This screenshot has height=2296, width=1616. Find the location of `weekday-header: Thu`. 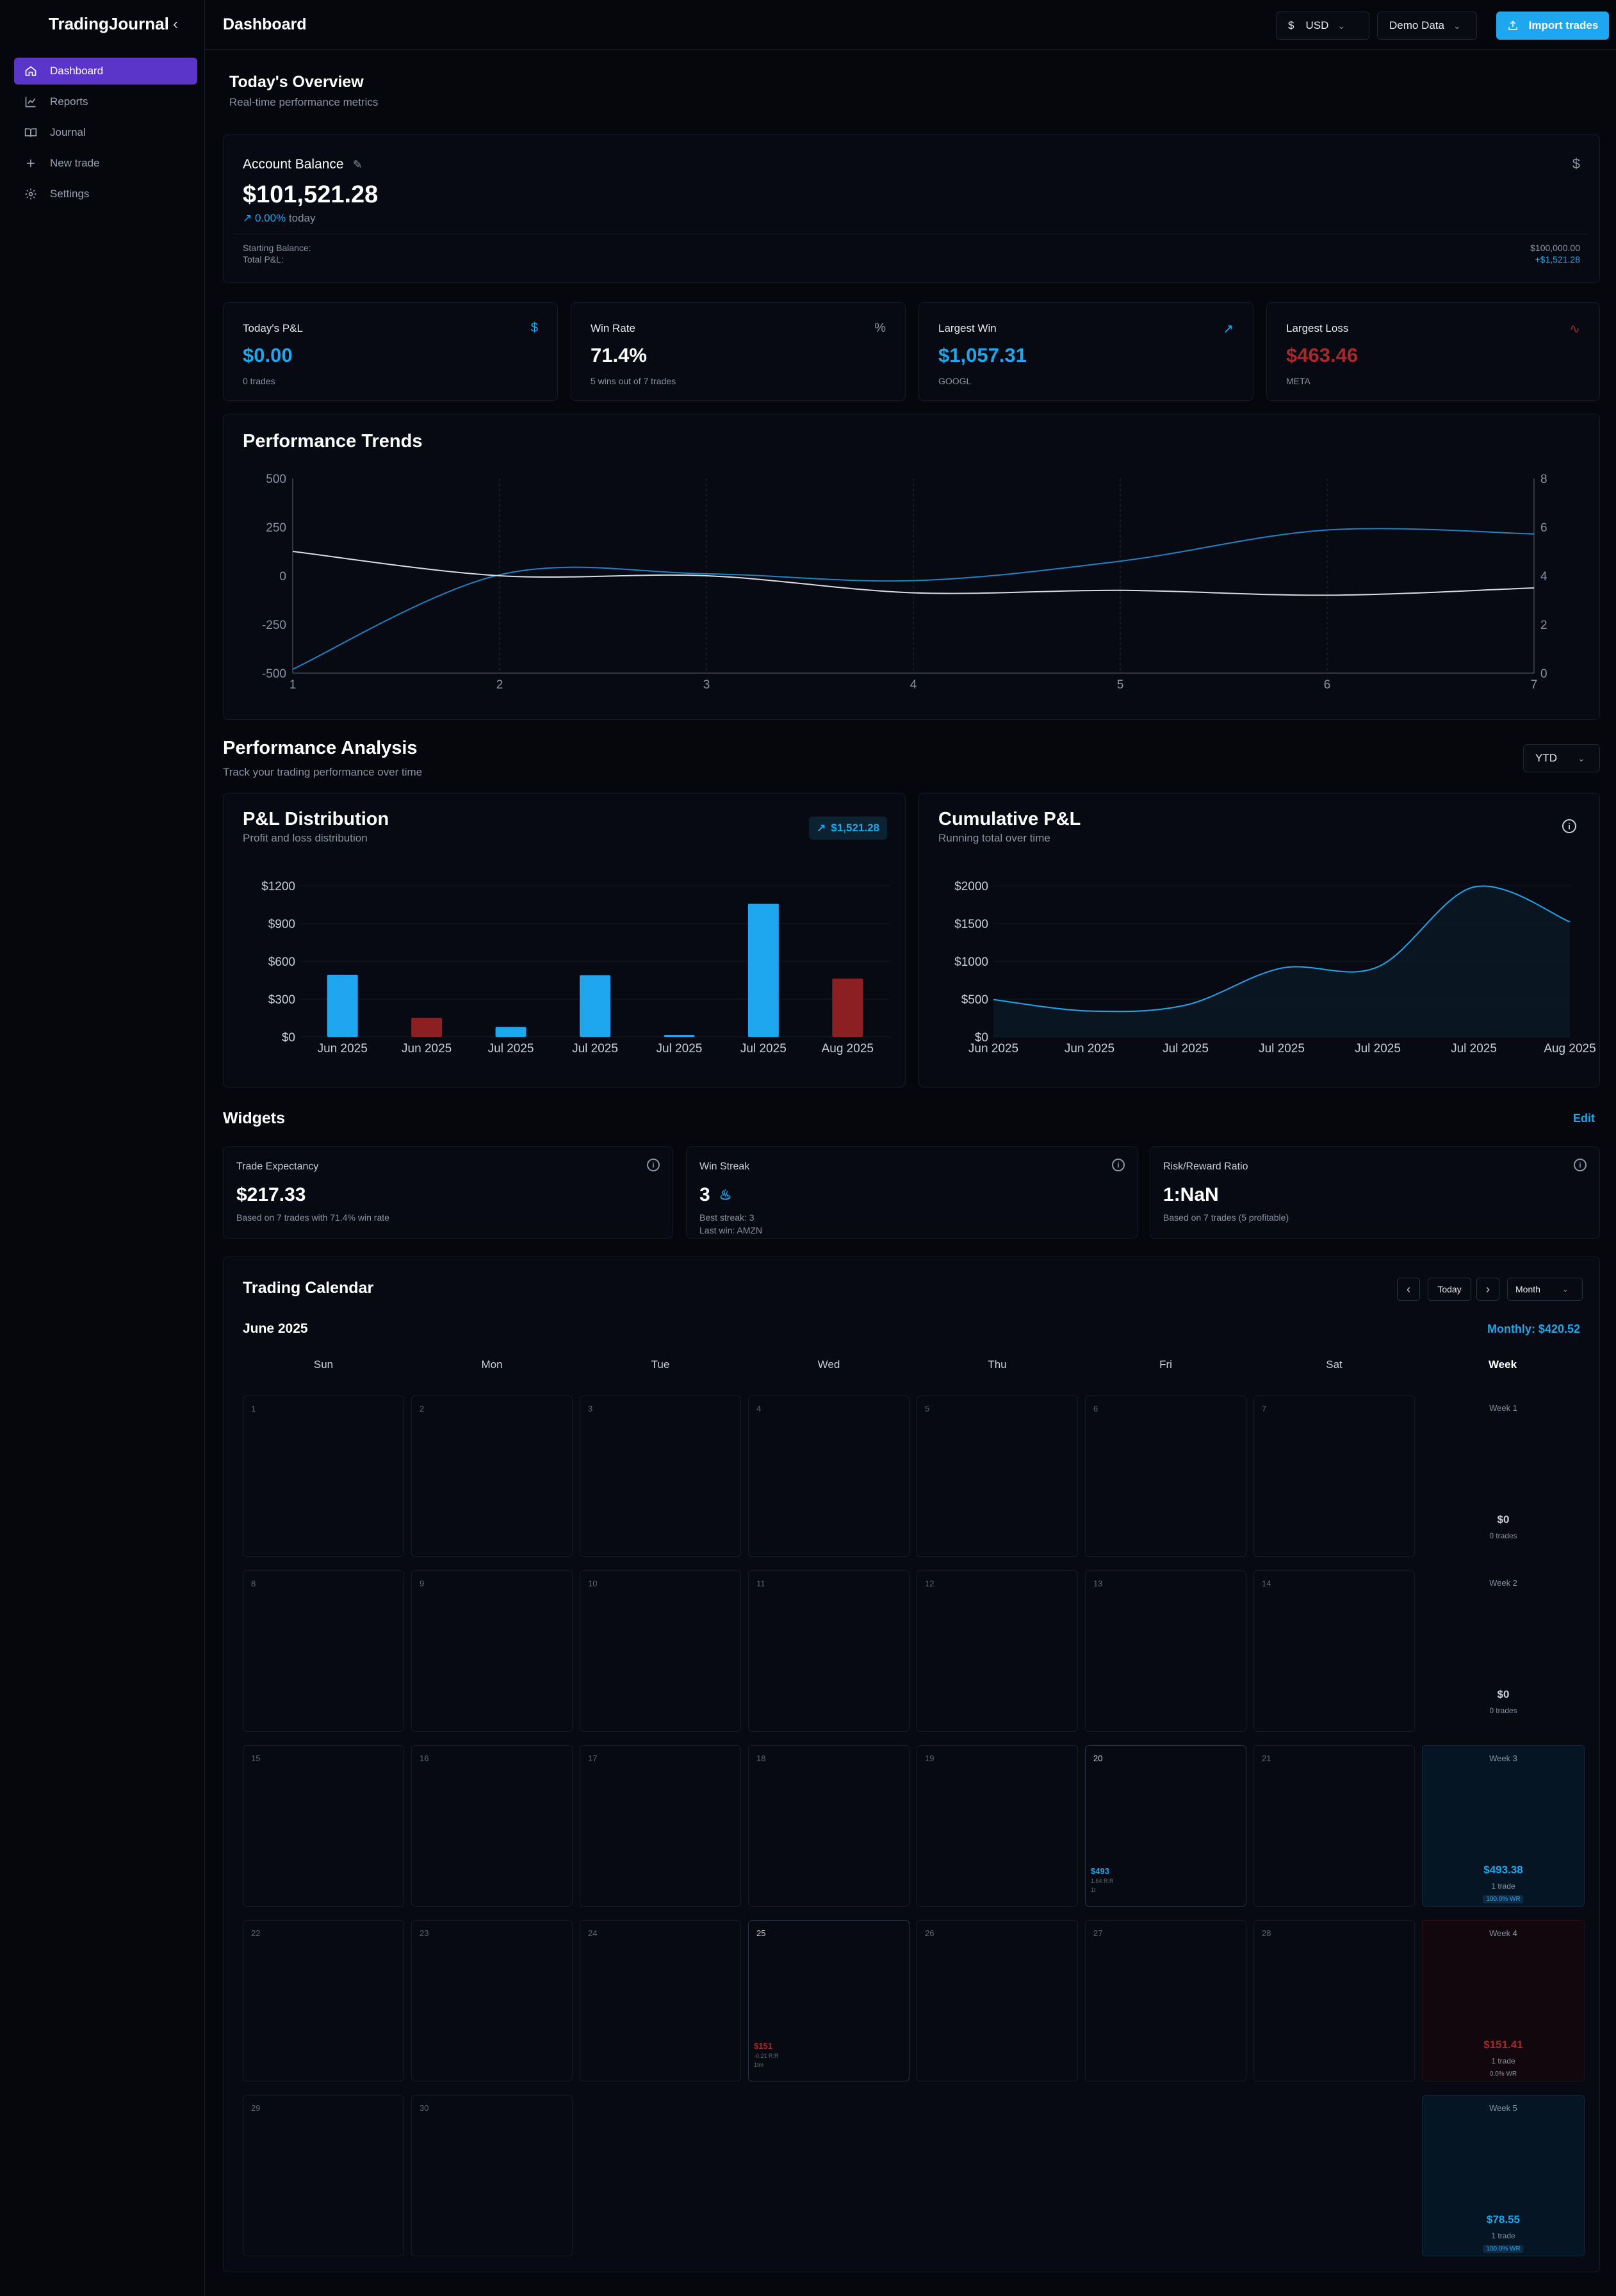

weekday-header: Thu is located at coordinates (997, 1364).